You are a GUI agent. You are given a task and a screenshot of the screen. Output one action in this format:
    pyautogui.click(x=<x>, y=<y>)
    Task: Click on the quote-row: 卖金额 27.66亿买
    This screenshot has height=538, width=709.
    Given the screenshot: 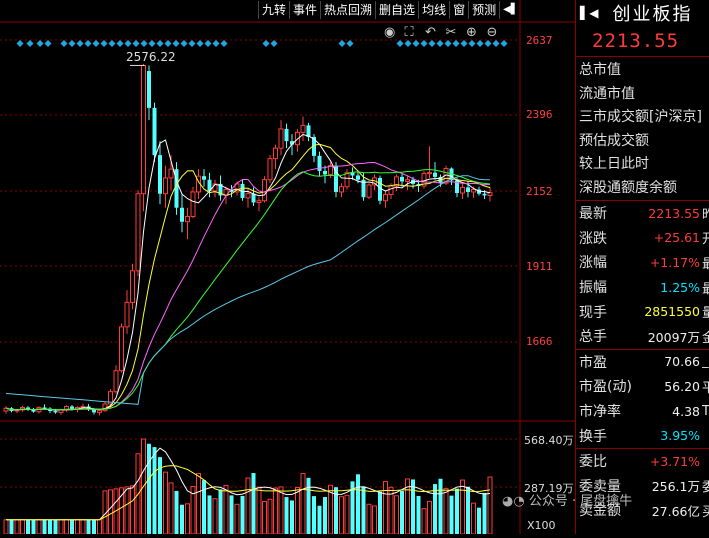 What is the action you would take?
    pyautogui.click(x=642, y=510)
    